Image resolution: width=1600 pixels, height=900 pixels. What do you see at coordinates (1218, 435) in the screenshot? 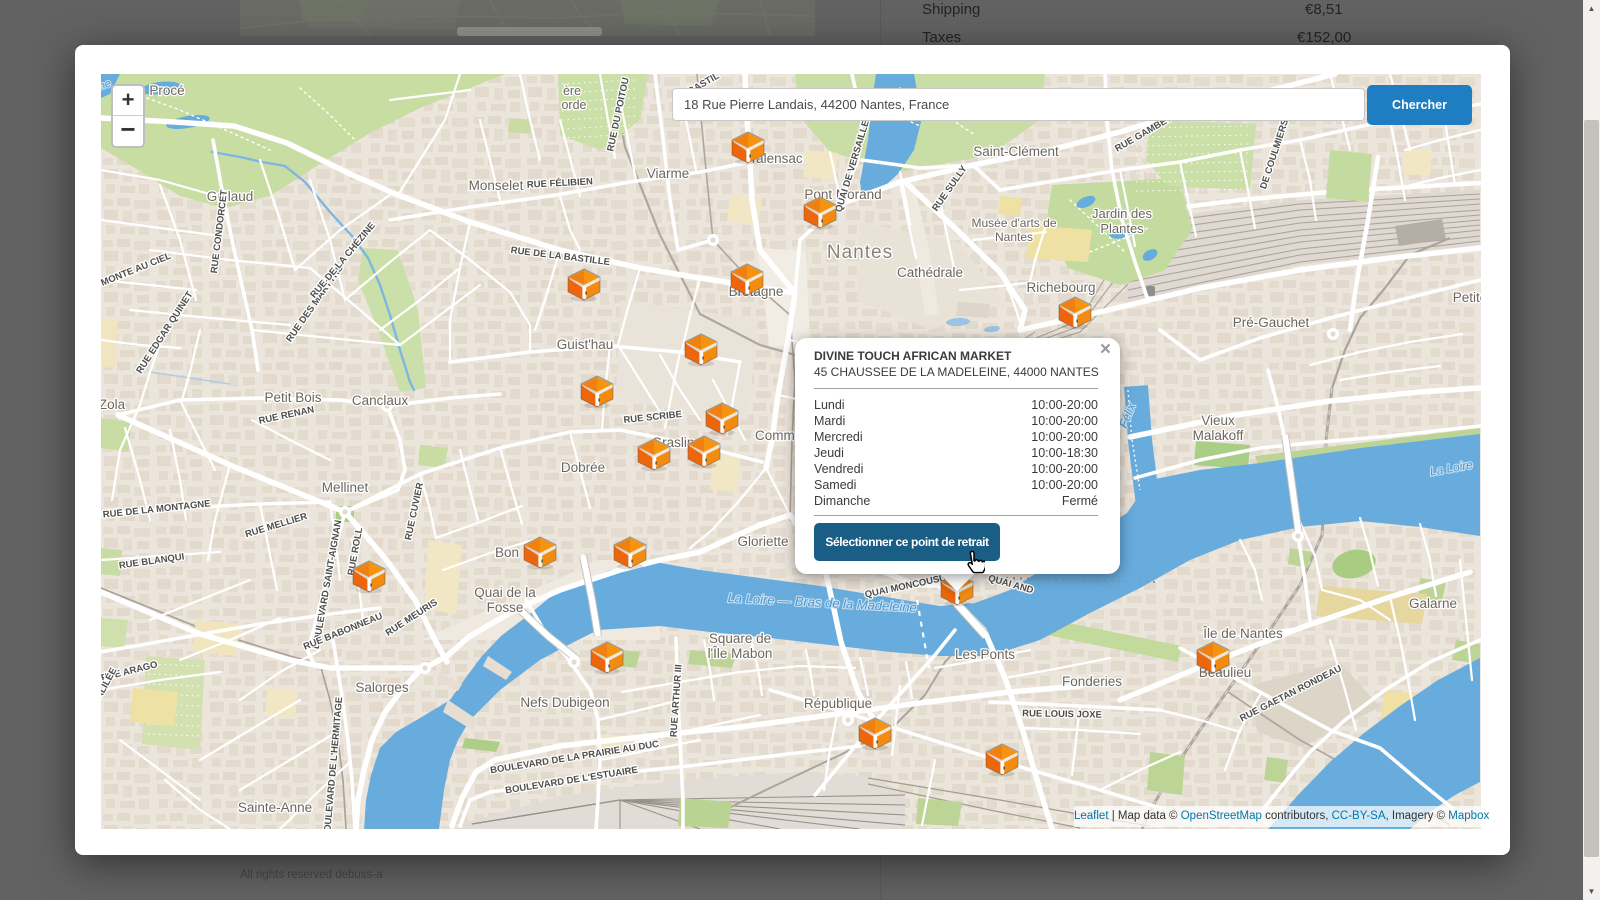
I see `svg-text: Malakoff` at bounding box center [1218, 435].